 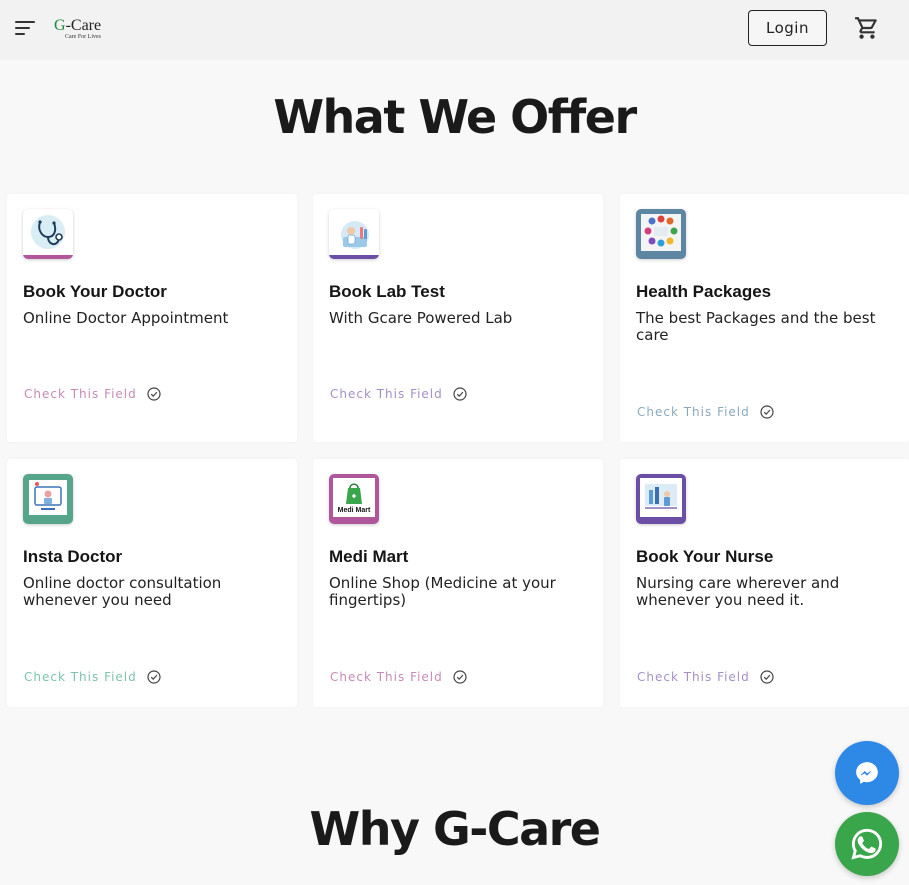 I want to click on card-description: The best Packages and the best care, so click(x=756, y=326).